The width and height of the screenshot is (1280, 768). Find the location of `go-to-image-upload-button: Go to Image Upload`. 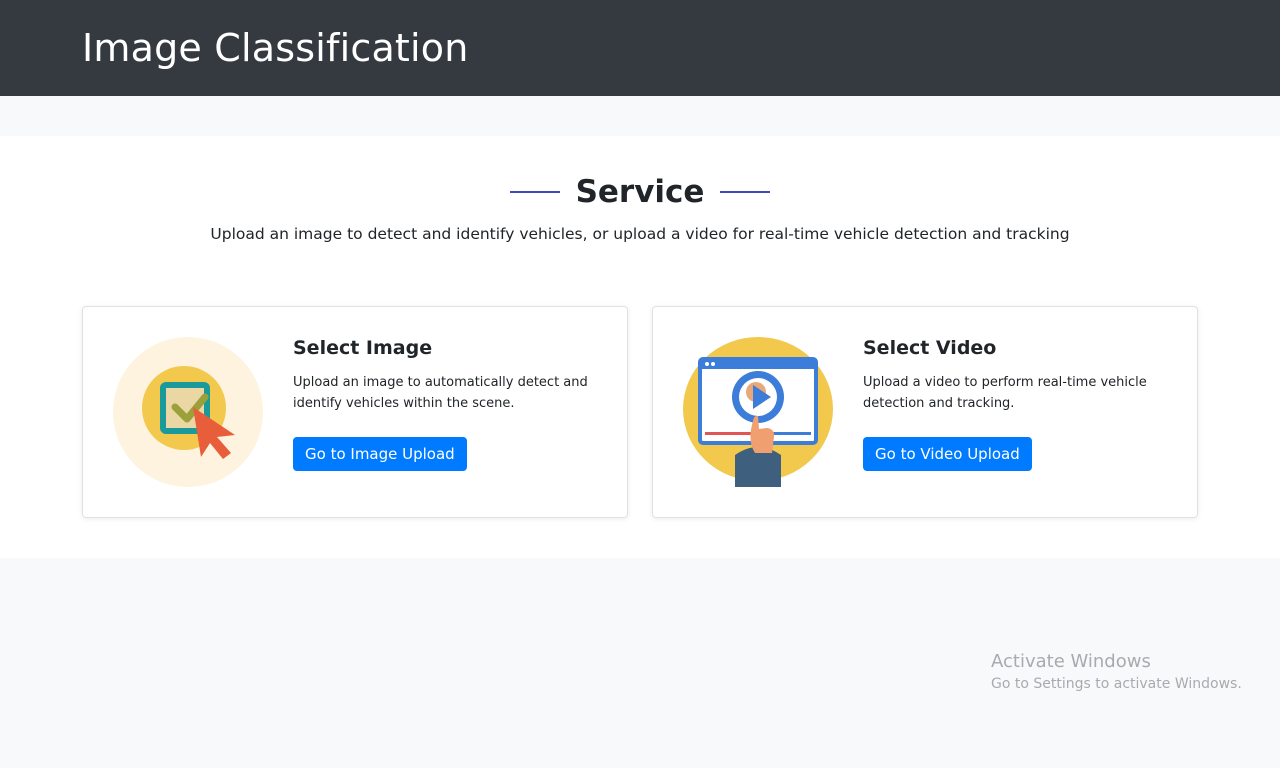

go-to-image-upload-button: Go to Image Upload is located at coordinates (380, 454).